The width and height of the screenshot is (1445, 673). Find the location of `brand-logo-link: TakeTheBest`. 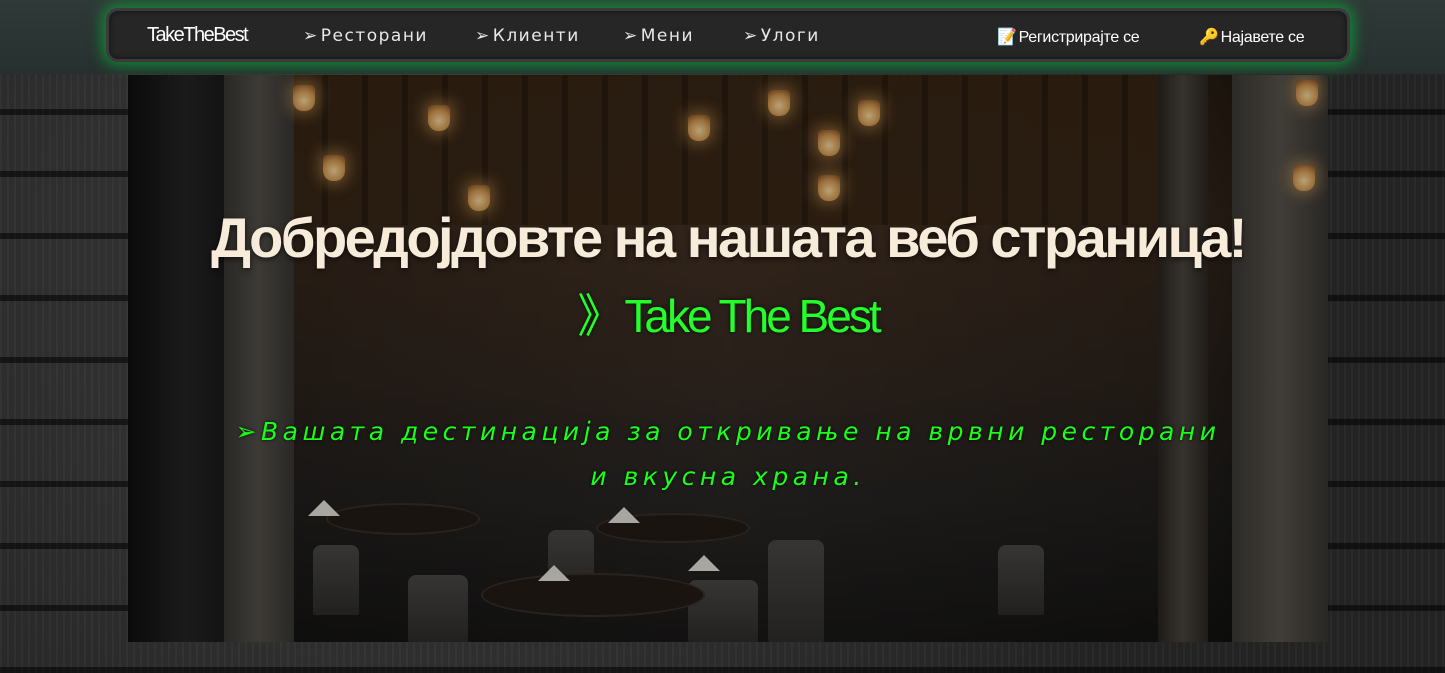

brand-logo-link: TakeTheBest is located at coordinates (198, 35).